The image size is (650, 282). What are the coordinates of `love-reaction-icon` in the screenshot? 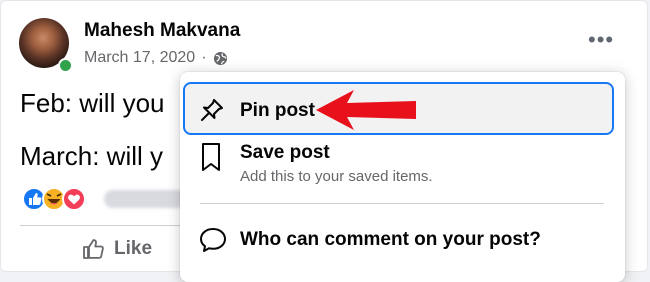 It's located at (74, 199).